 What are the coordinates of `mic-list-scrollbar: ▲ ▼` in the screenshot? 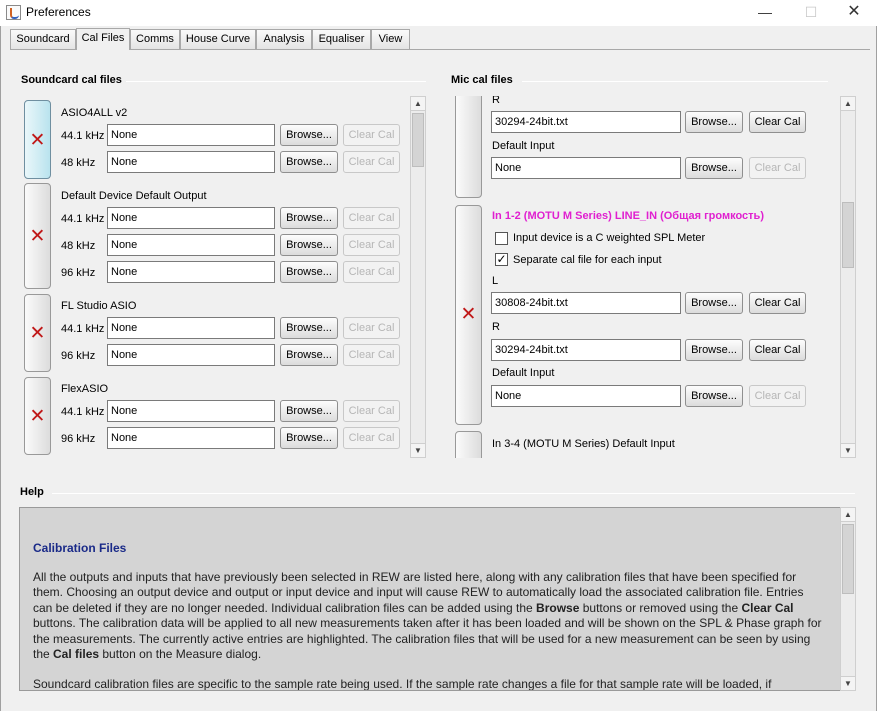 It's located at (848, 277).